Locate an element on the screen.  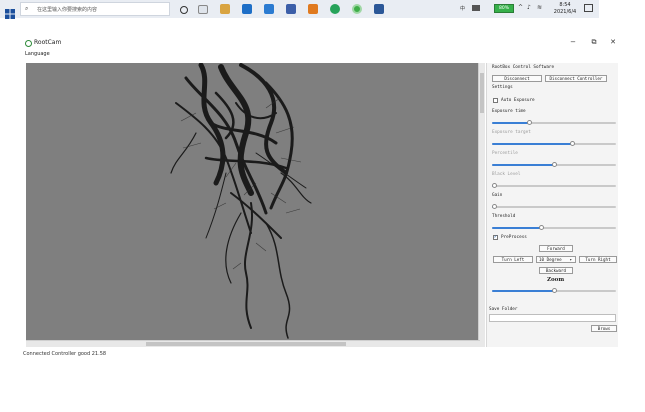
degrees-select: 10 Degree ▾ is located at coordinates (556, 259).